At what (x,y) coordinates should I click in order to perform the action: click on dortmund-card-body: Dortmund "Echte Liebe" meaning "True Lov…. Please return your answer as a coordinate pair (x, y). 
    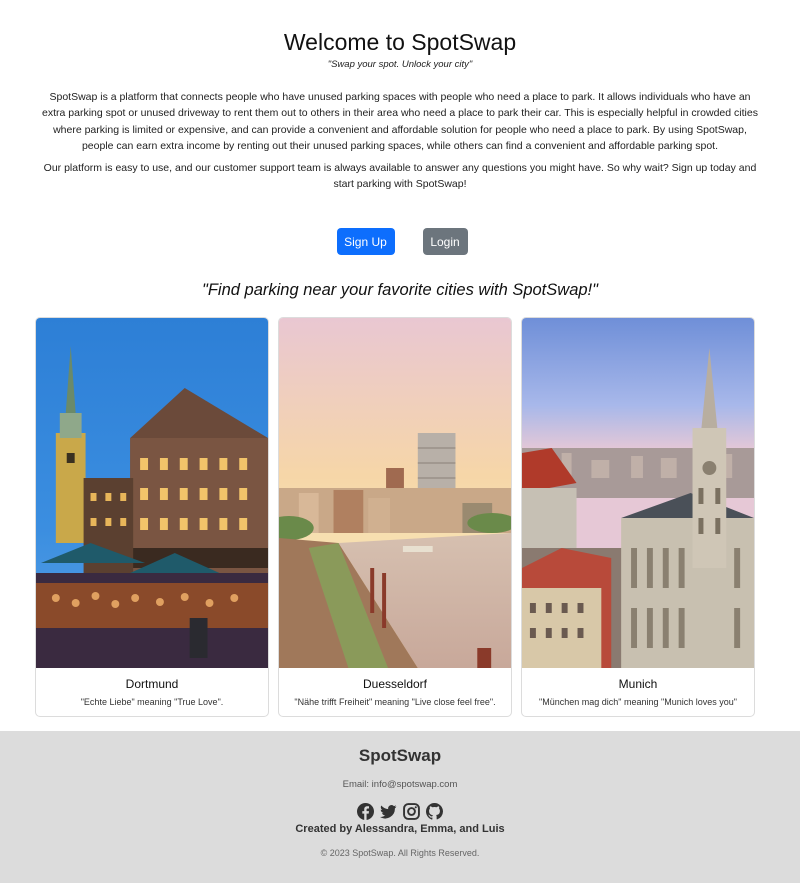
    Looking at the image, I should click on (152, 687).